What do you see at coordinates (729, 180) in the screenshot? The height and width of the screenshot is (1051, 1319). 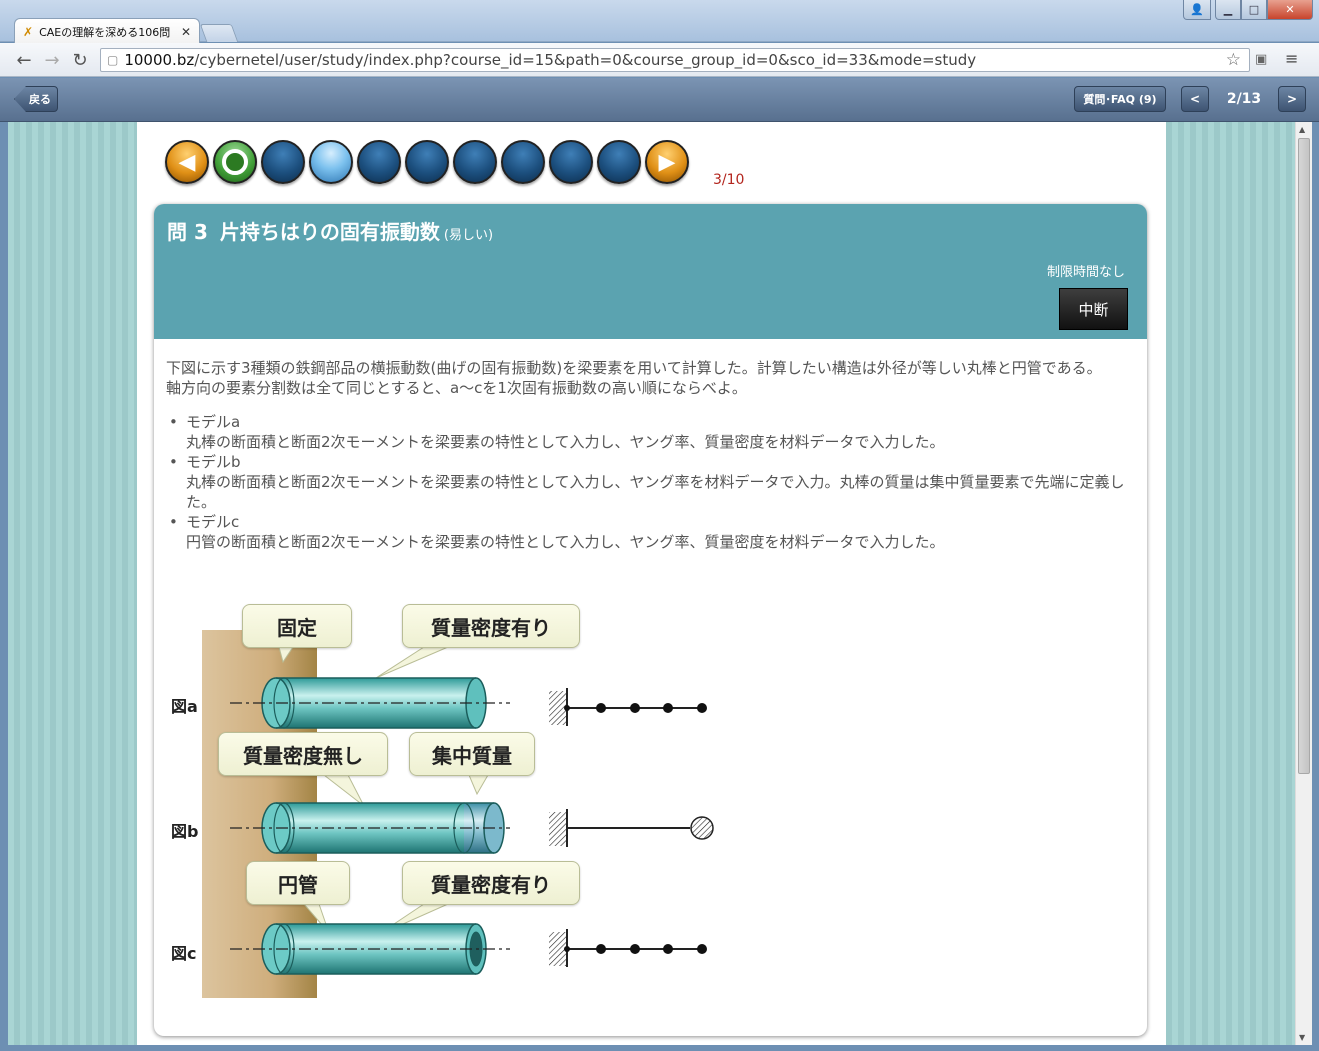 I see `question-counter: 3/10` at bounding box center [729, 180].